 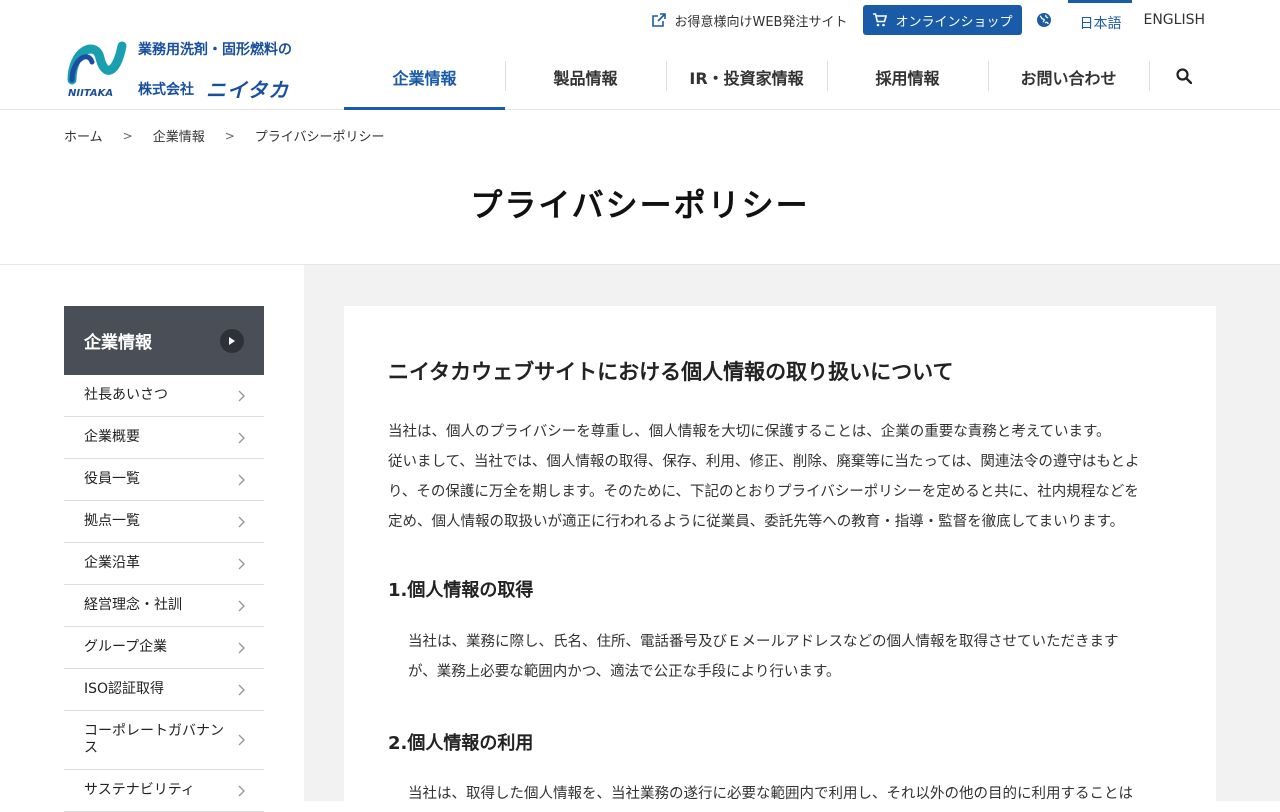 I want to click on side-nav-item-officers: 役員一覧, so click(x=164, y=480).